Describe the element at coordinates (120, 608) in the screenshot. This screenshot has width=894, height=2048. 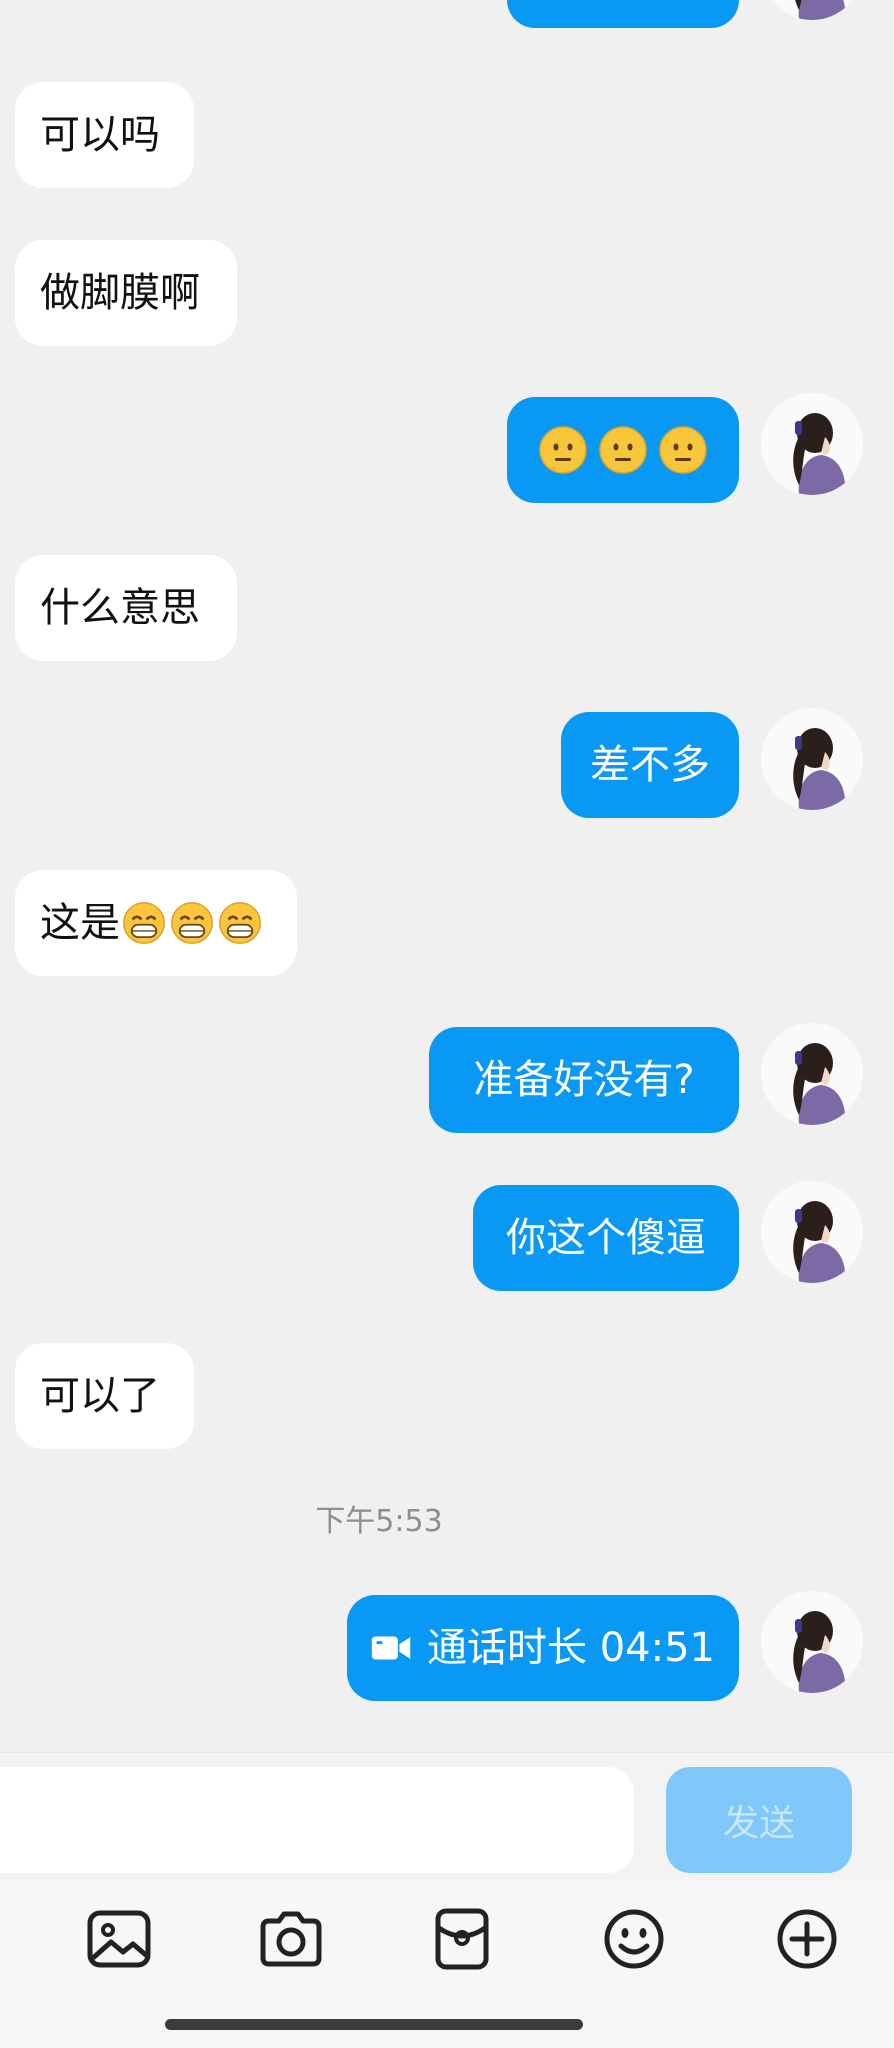
I see `message-text: 什么意思` at that location.